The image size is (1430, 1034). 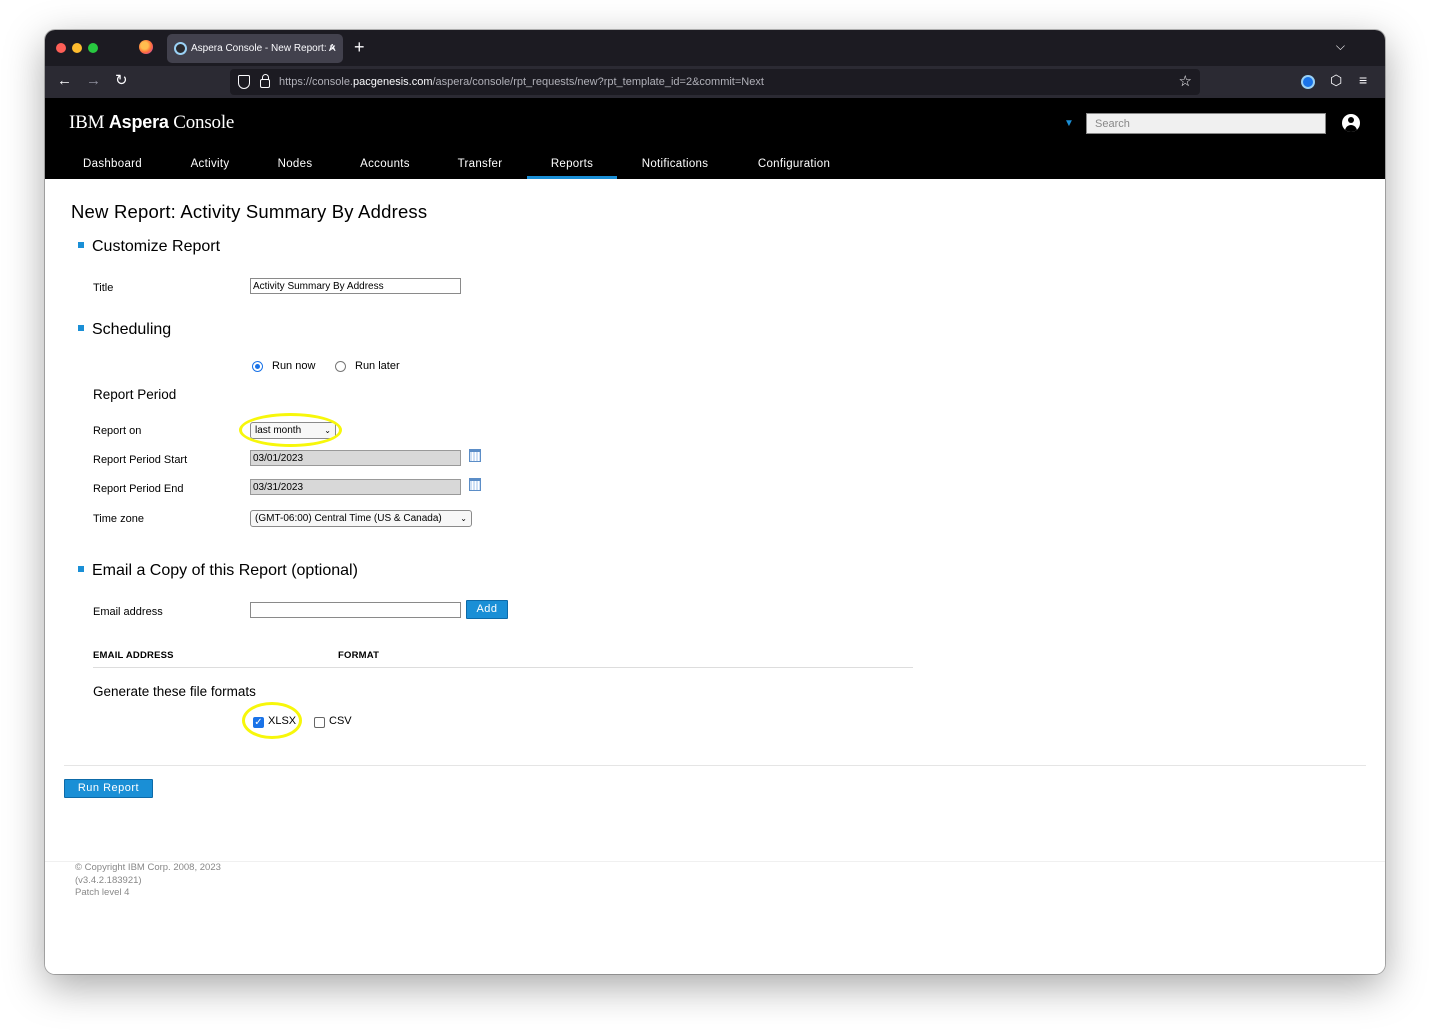 What do you see at coordinates (149, 247) in the screenshot?
I see `section-customize-report: Customize Report` at bounding box center [149, 247].